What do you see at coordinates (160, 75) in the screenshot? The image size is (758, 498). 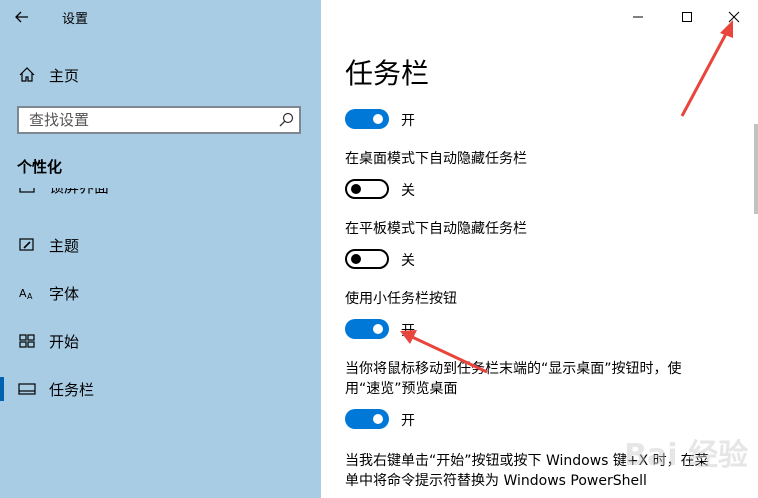 I see `nav-home: 主页` at bounding box center [160, 75].